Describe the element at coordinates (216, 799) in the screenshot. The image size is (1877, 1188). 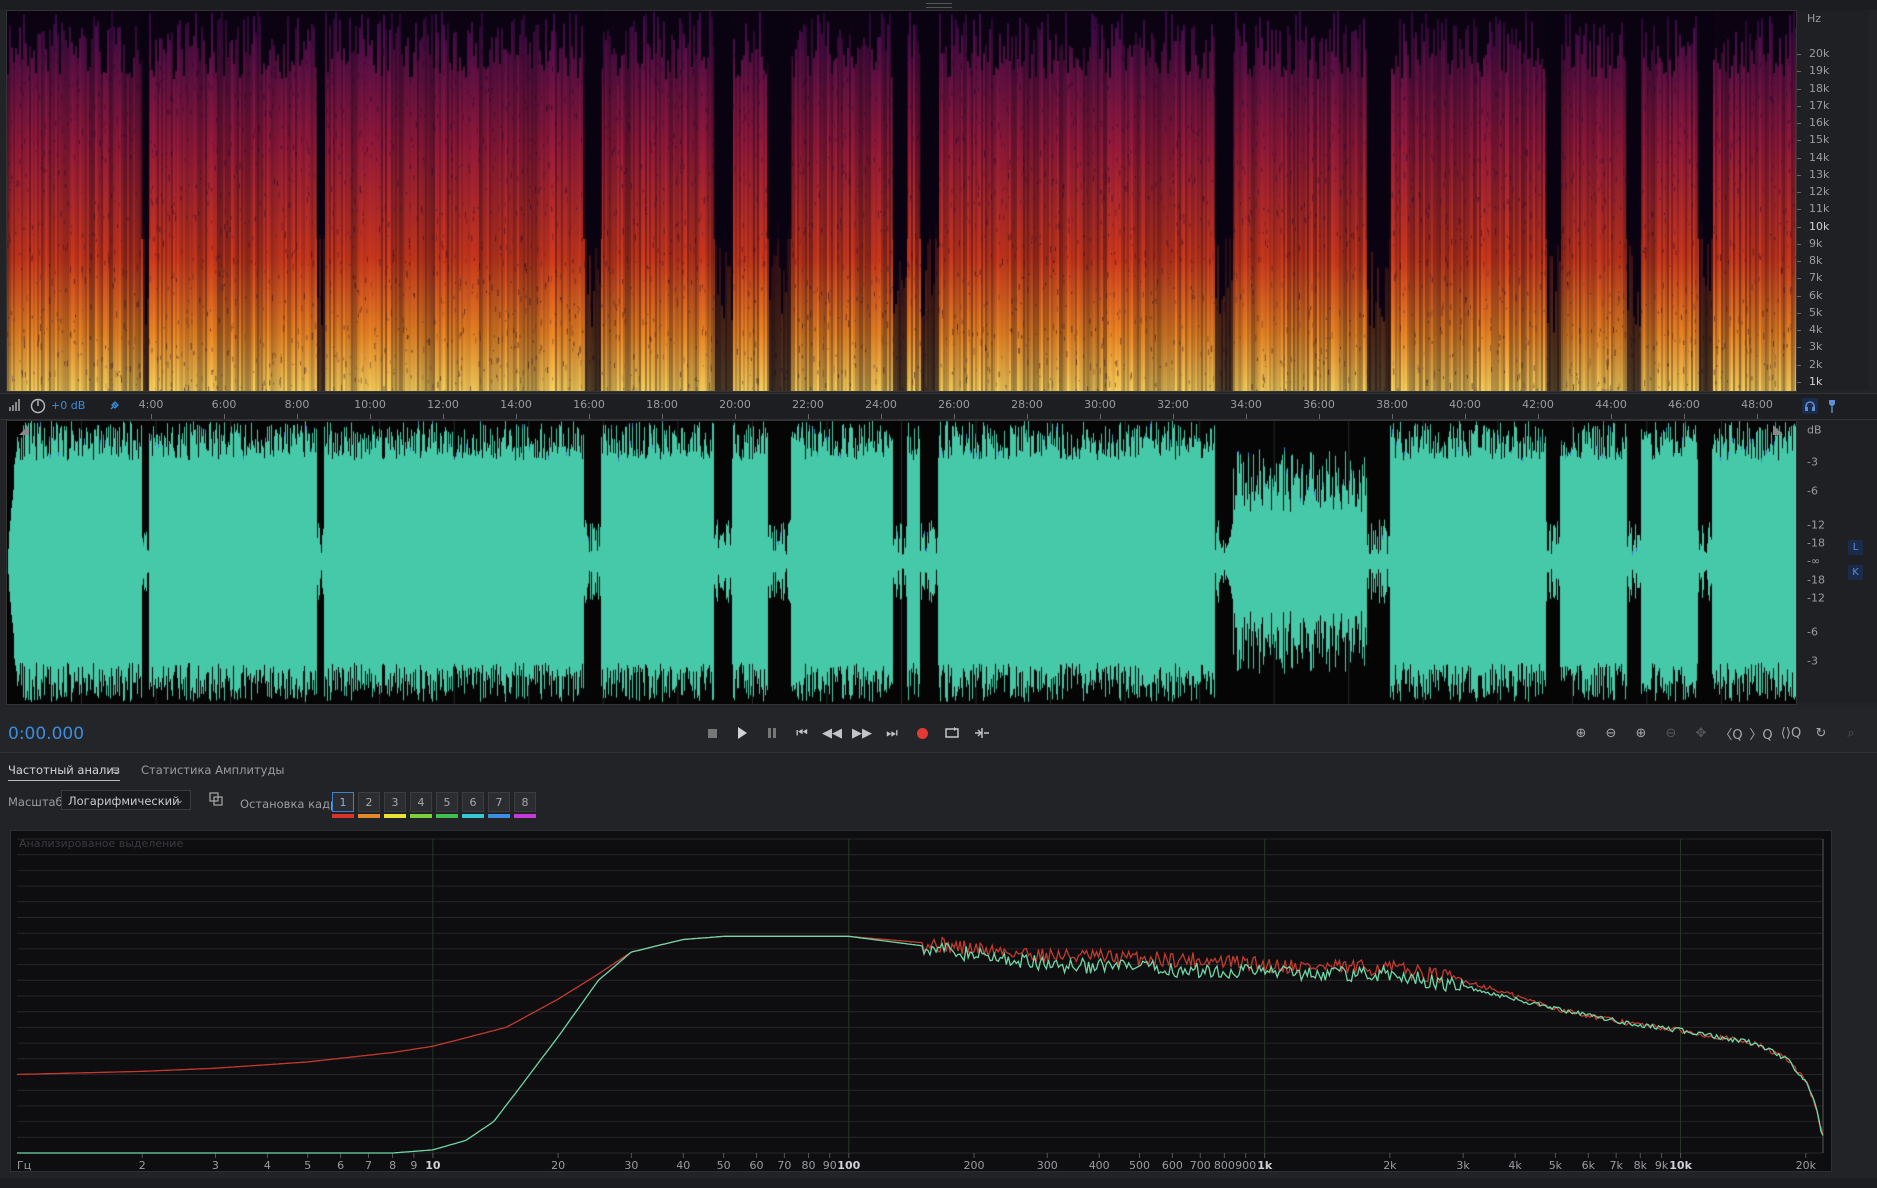
I see `copy-icon` at that location.